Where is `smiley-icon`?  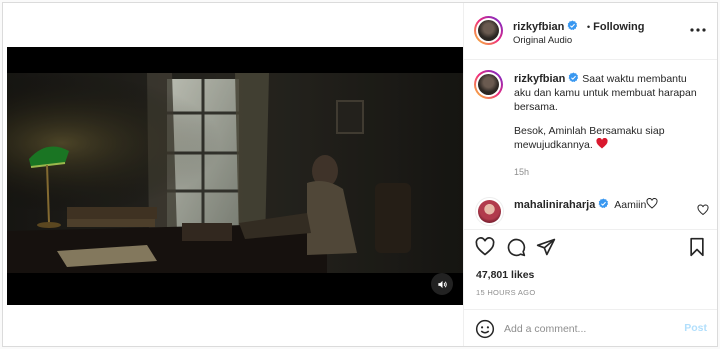 smiley-icon is located at coordinates (485, 329).